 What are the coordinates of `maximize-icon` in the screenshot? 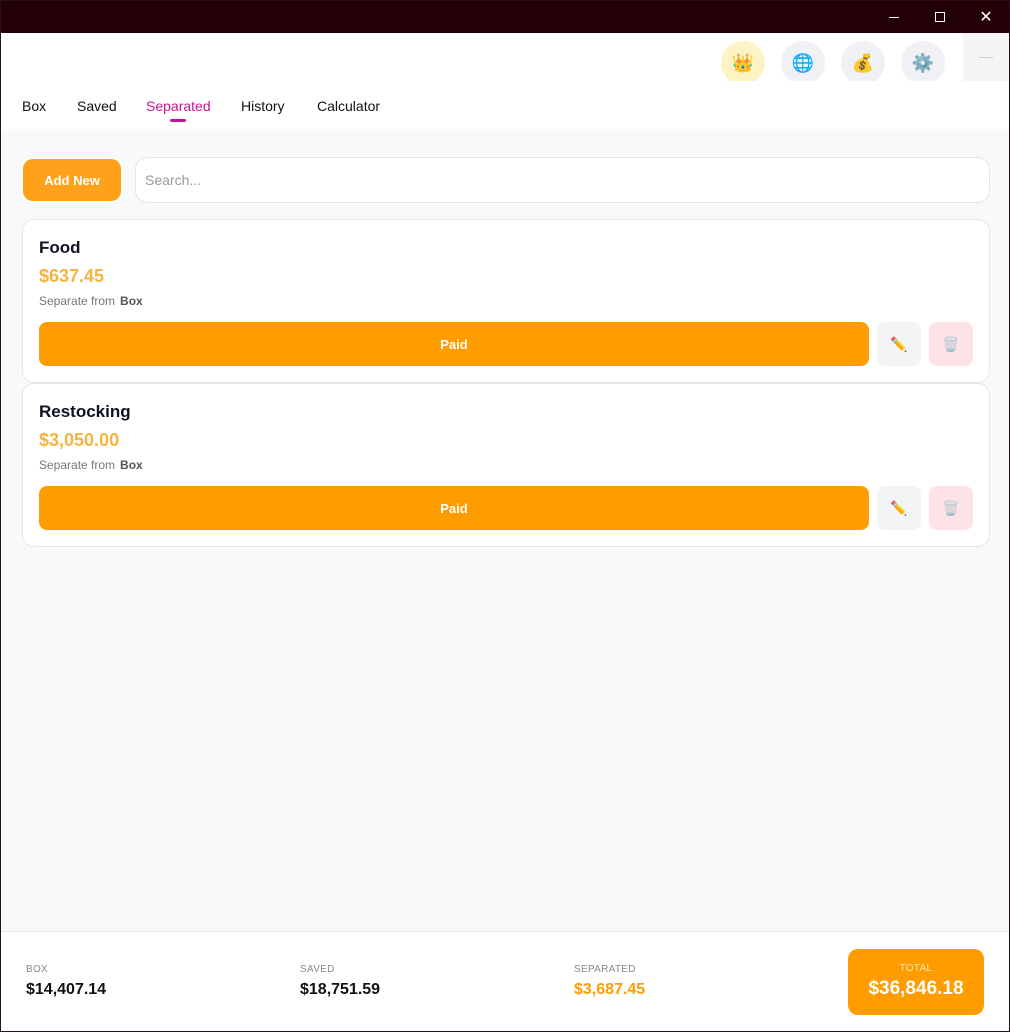 It's located at (940, 17).